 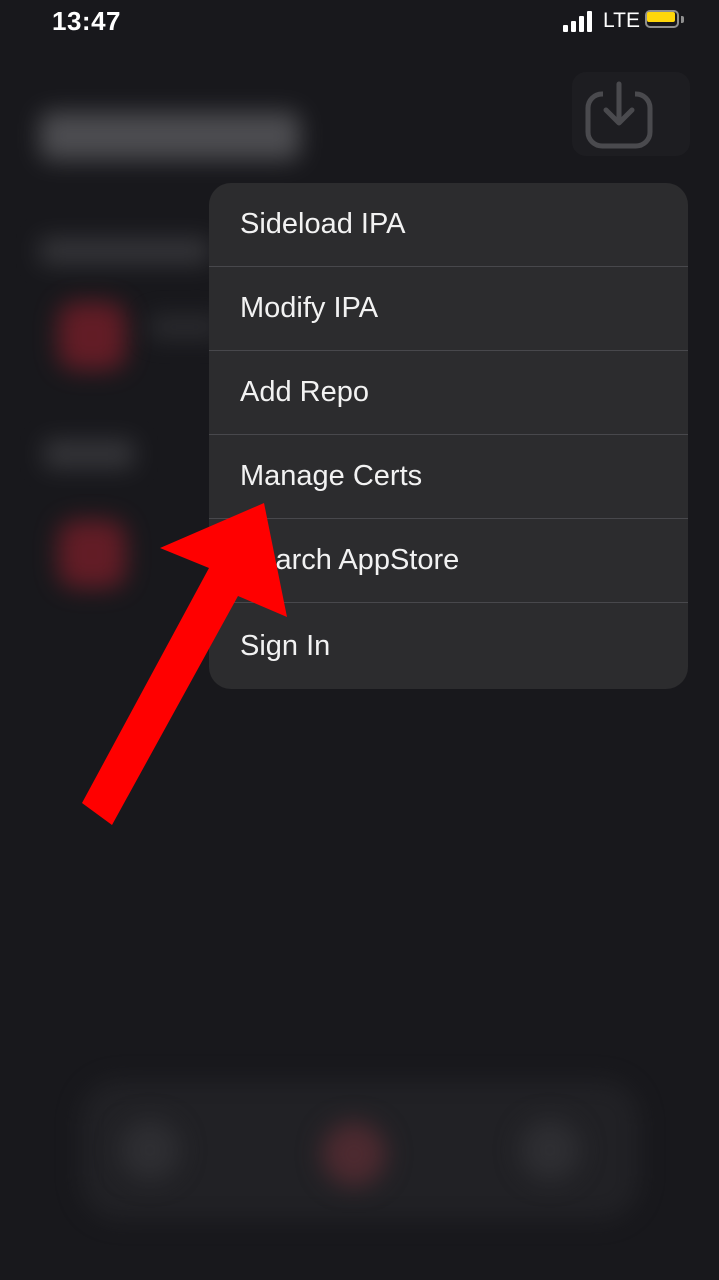 I want to click on status-time: 13:47, so click(x=86, y=21).